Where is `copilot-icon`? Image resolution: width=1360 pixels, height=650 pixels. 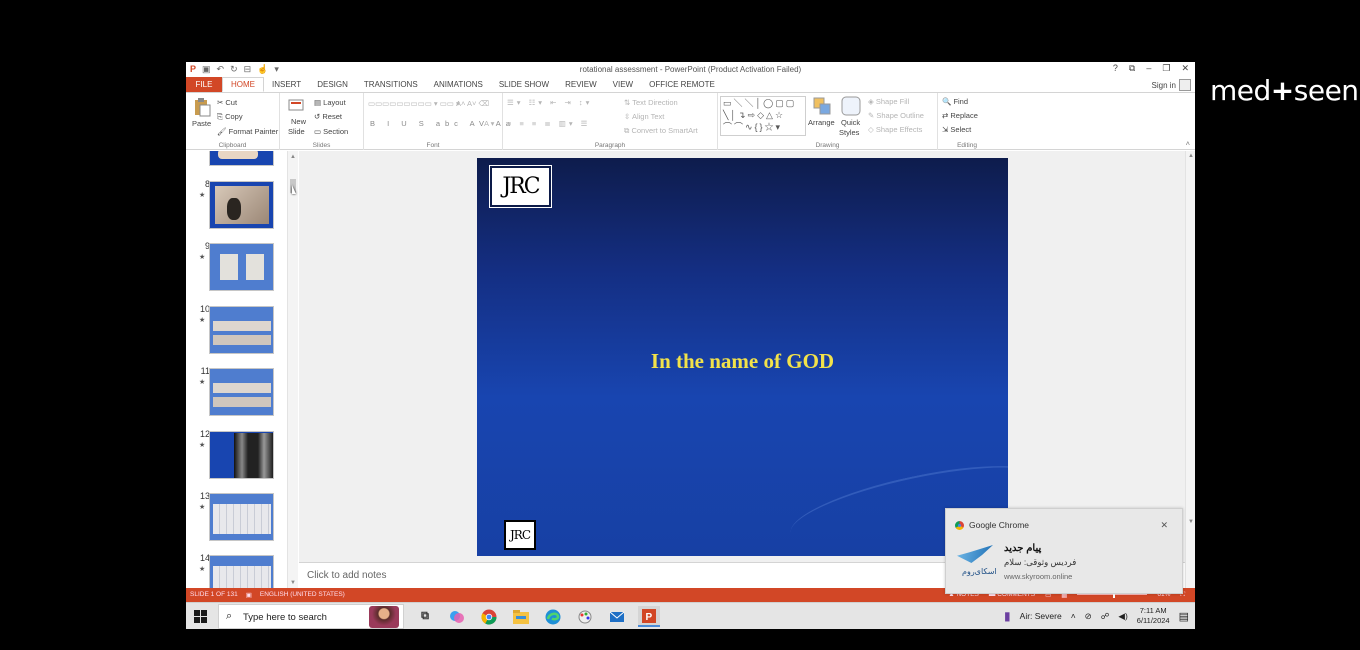
copilot-icon is located at coordinates (457, 616).